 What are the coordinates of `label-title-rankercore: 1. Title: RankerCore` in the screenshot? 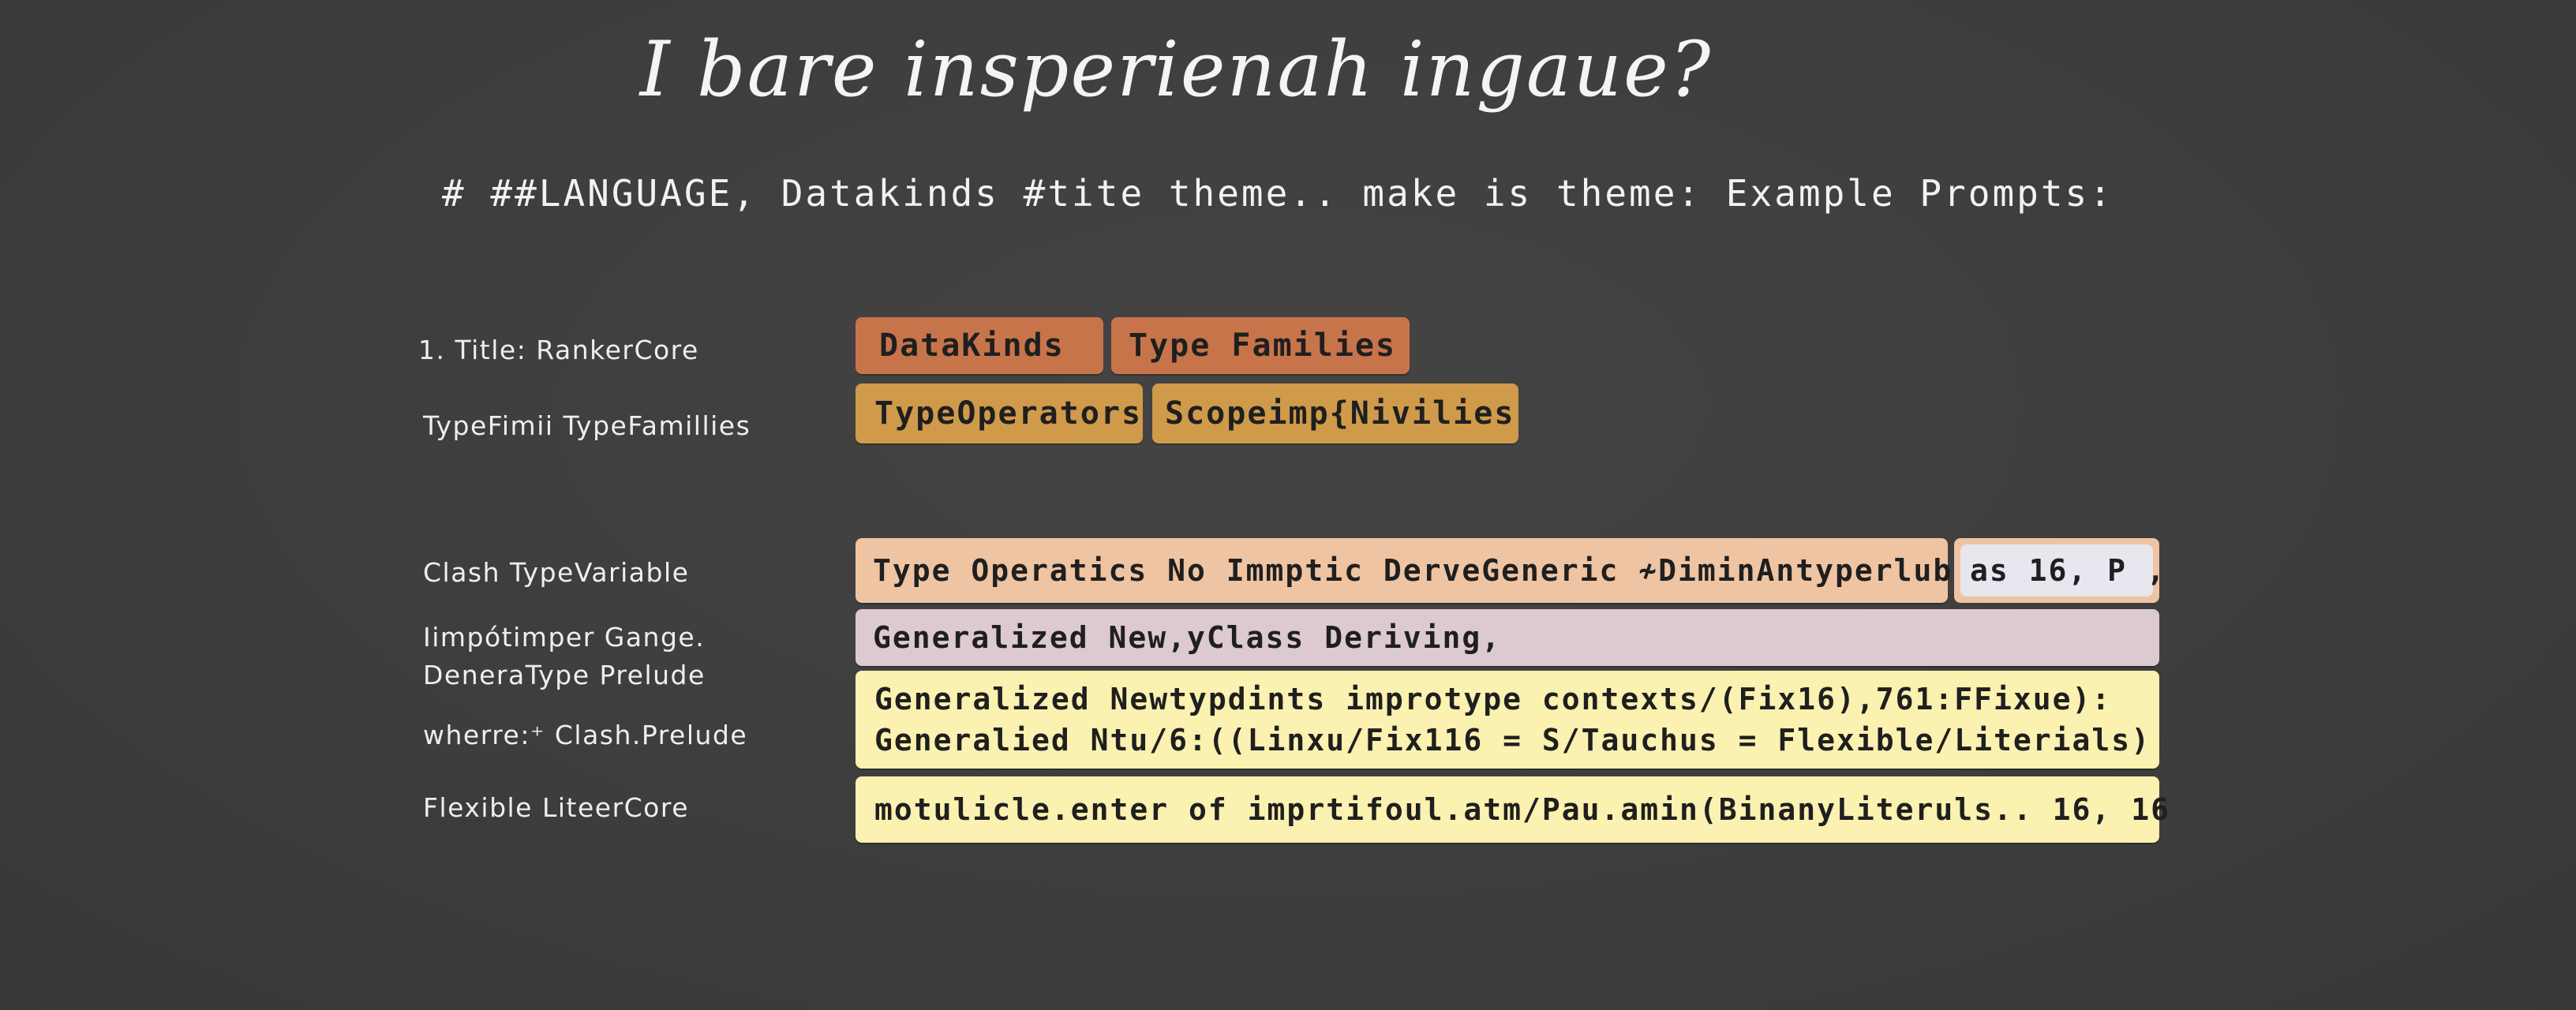 It's located at (558, 350).